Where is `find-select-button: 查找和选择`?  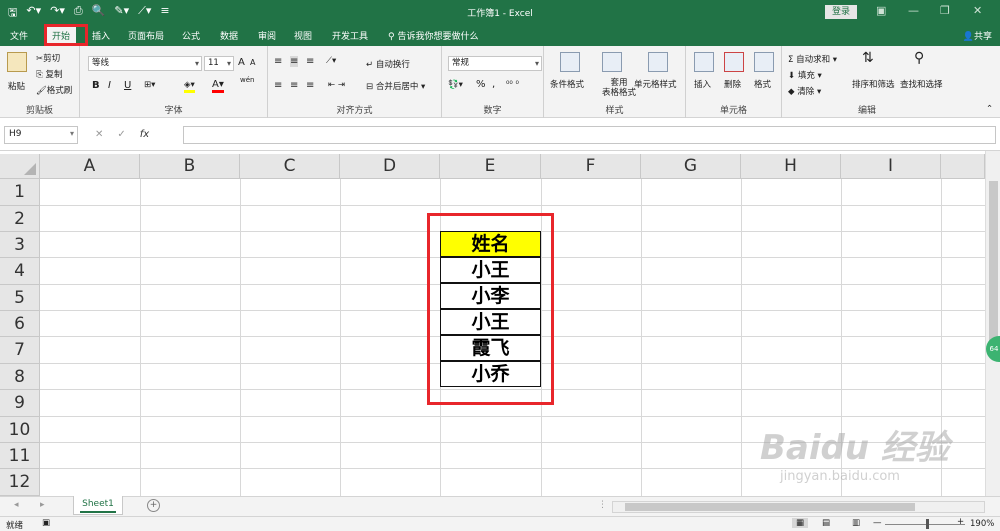
find-select-button: 查找和选择 is located at coordinates (921, 84).